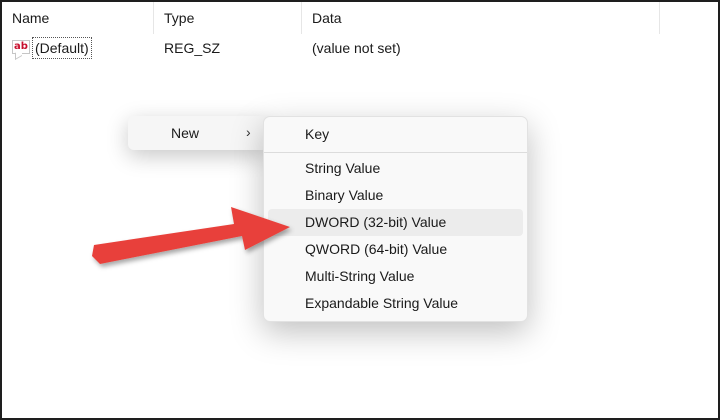 This screenshot has width=720, height=420. I want to click on string-value-icon: ab, so click(21, 47).